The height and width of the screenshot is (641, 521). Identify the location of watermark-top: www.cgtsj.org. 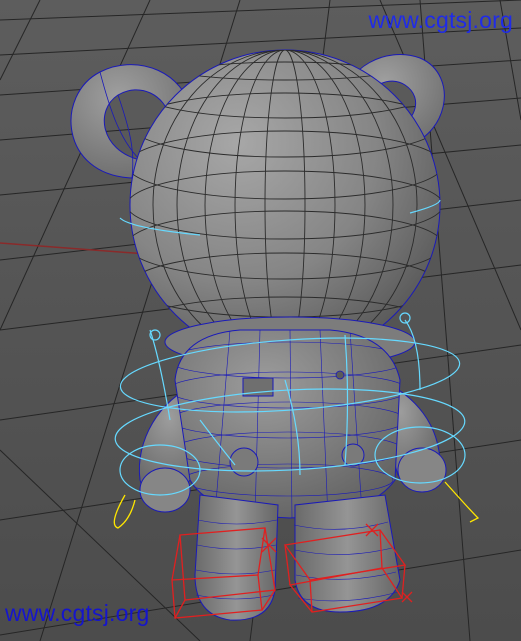
(440, 20).